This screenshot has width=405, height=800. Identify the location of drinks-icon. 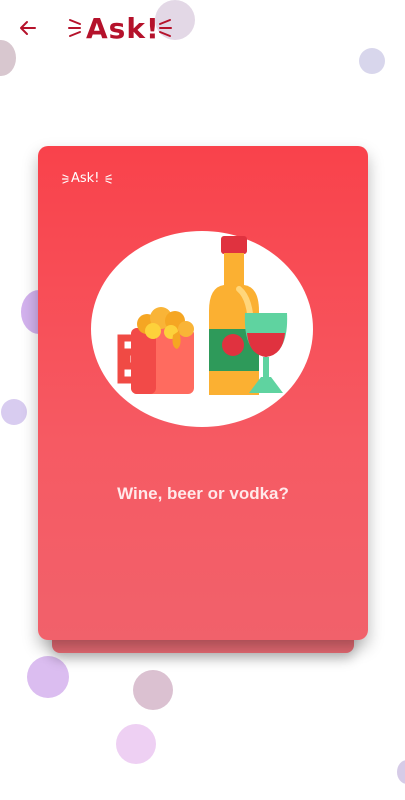
(202, 315).